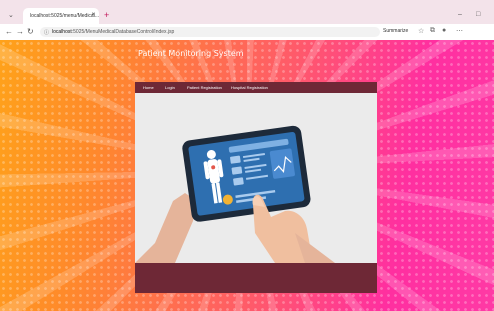 Image resolution: width=494 pixels, height=311 pixels. What do you see at coordinates (460, 14) in the screenshot?
I see `minimize-icon: –` at bounding box center [460, 14].